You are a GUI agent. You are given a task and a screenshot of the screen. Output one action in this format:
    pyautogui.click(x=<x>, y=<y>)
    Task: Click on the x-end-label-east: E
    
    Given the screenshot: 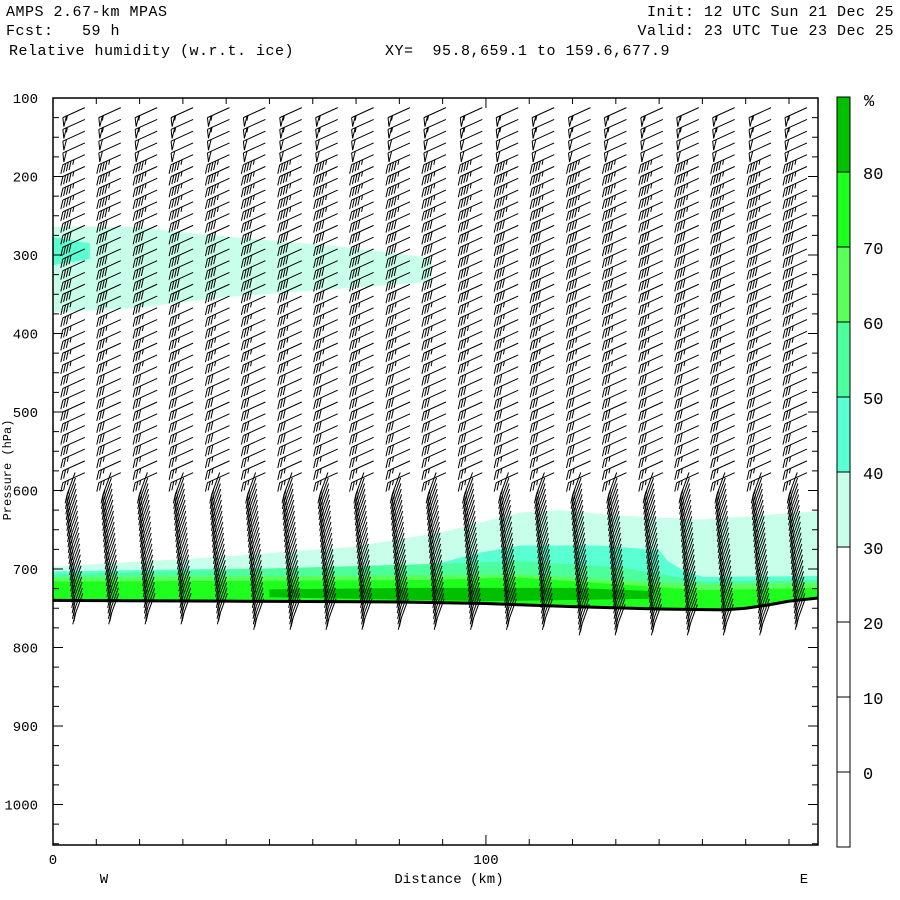 What is the action you would take?
    pyautogui.click(x=804, y=880)
    